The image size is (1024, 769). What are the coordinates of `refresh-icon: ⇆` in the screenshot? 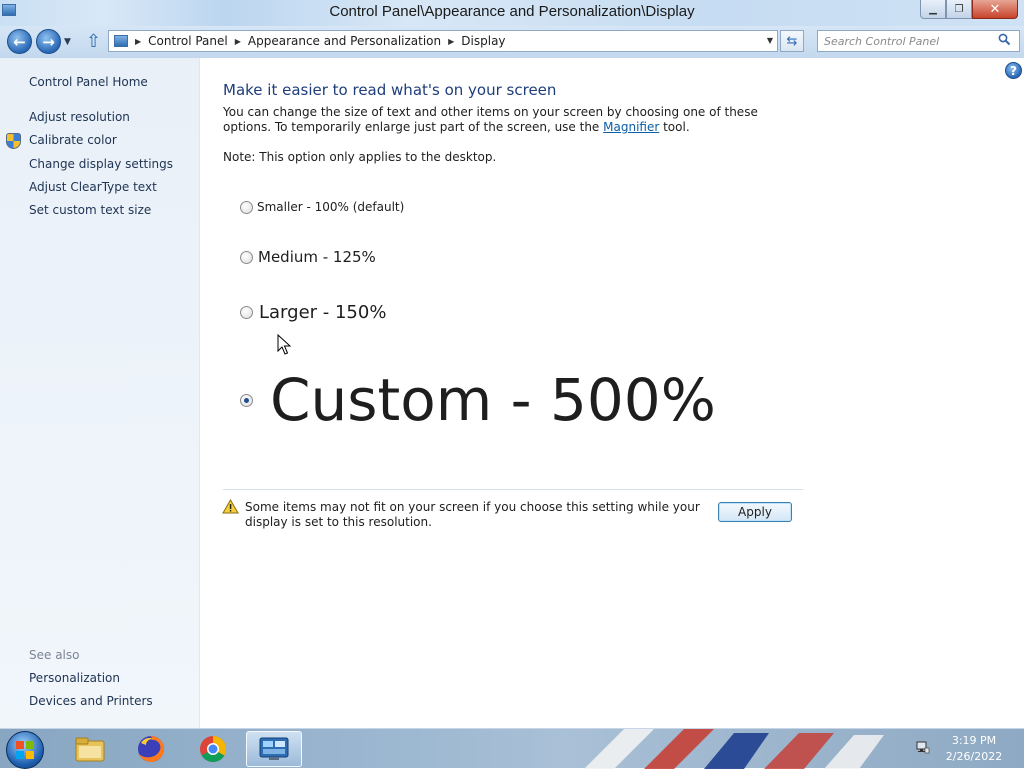 It's located at (792, 41).